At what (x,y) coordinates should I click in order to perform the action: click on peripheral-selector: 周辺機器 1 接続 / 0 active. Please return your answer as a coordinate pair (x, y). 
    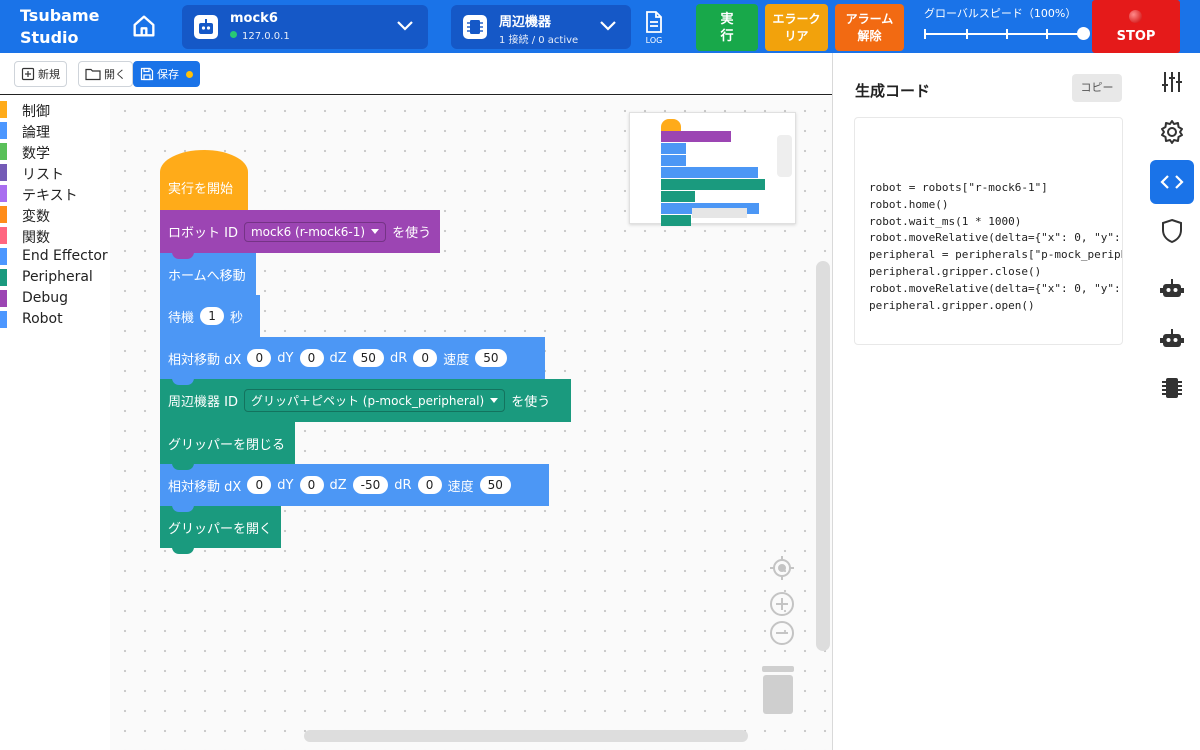
    Looking at the image, I should click on (541, 27).